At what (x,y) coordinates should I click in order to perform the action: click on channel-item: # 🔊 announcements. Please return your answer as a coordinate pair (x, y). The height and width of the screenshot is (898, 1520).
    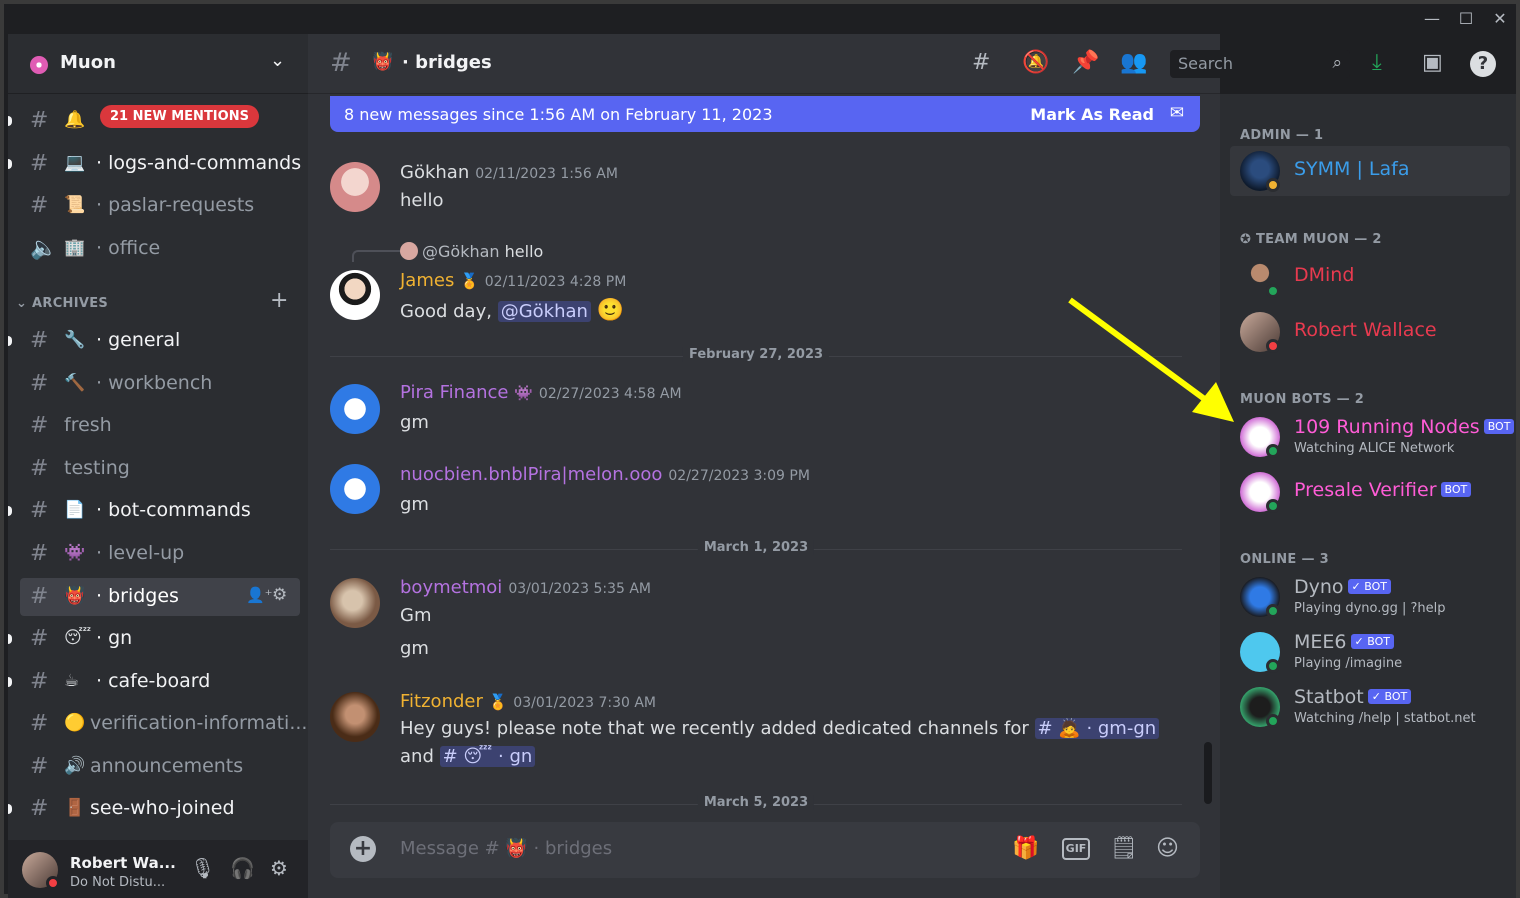
    Looking at the image, I should click on (160, 767).